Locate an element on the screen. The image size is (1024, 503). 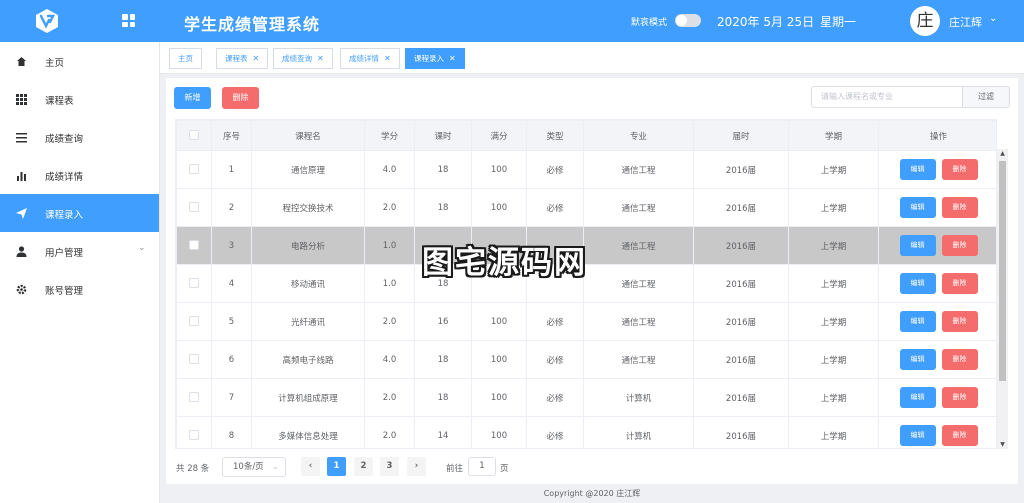
goto-page-input: 1 is located at coordinates (482, 466).